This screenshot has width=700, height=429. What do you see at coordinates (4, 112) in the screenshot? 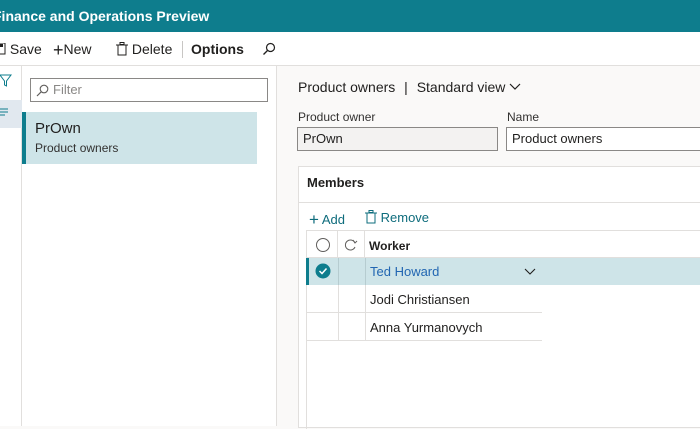
I see `list-lines-icon` at bounding box center [4, 112].